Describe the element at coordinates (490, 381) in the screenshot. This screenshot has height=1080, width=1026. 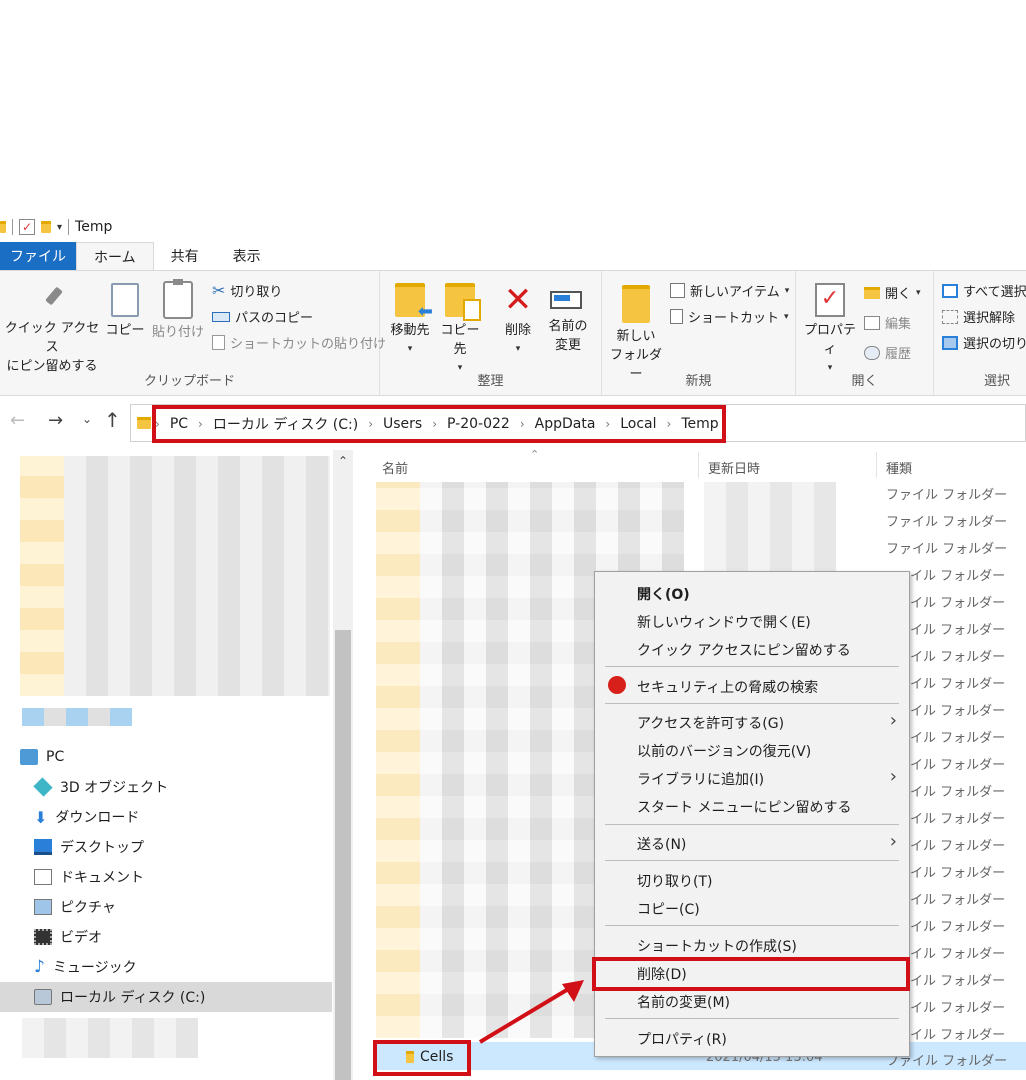
I see `organize-group-label: 整理` at that location.